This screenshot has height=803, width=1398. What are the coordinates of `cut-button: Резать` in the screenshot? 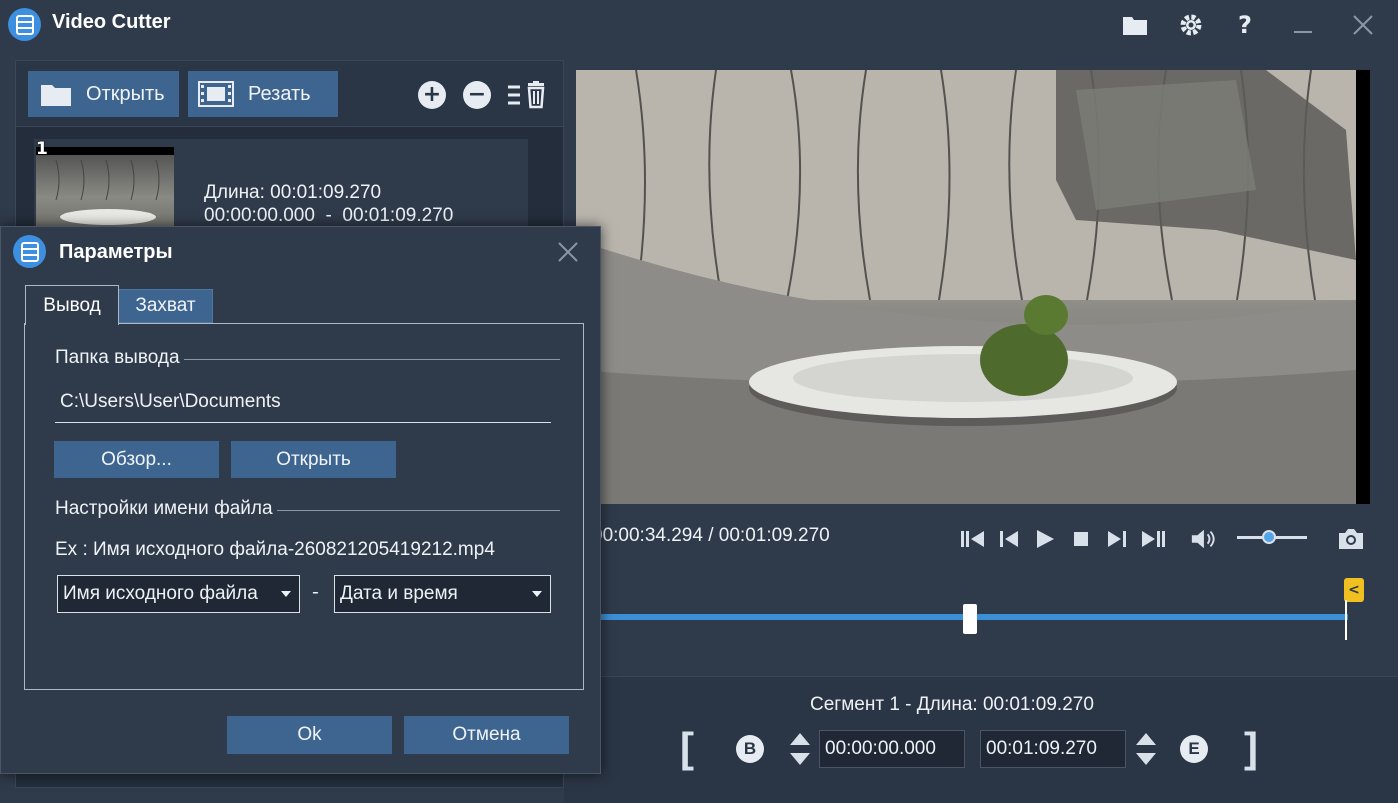 It's located at (263, 94).